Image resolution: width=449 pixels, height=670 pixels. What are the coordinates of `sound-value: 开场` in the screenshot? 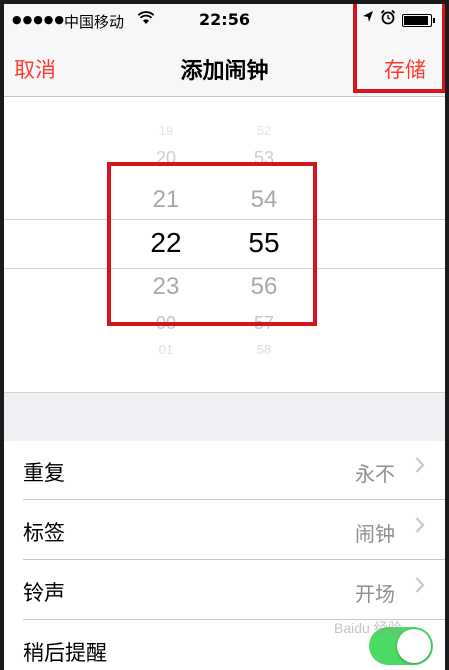 It's located at (375, 594).